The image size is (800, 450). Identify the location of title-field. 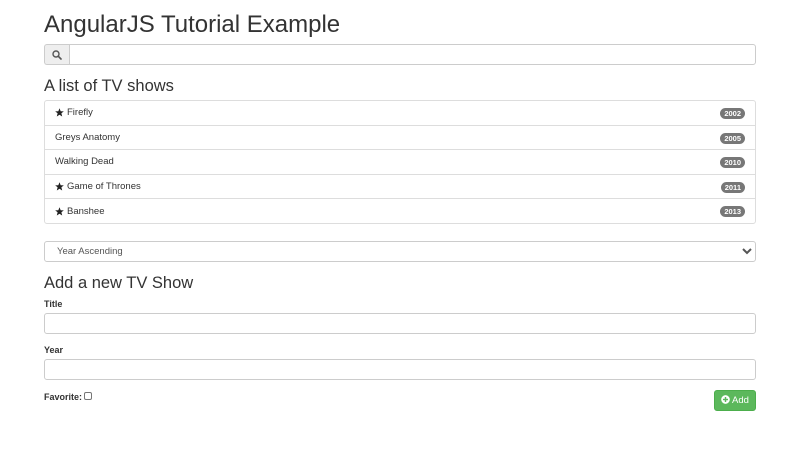
(400, 323).